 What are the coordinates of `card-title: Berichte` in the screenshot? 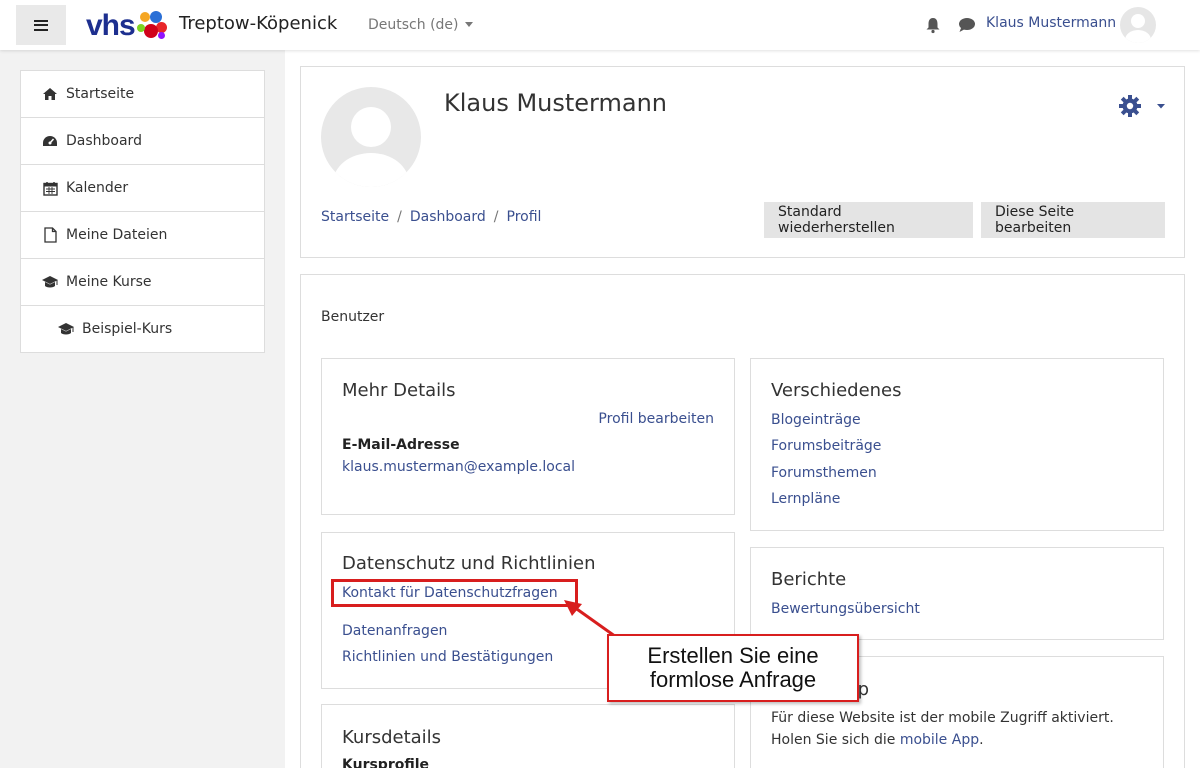 It's located at (809, 579).